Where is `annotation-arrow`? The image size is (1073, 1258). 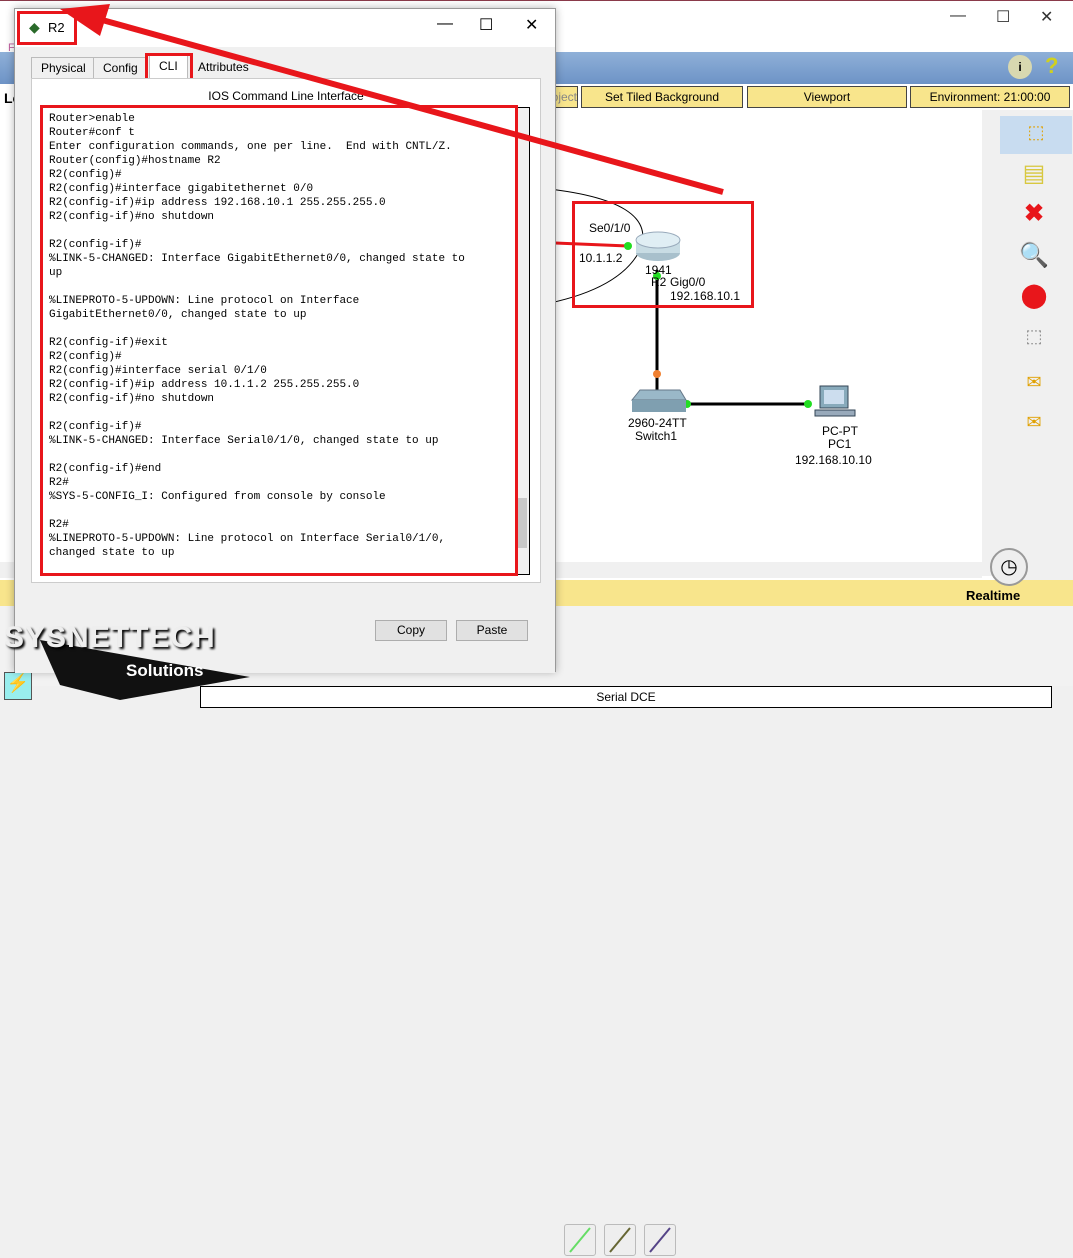 annotation-arrow is located at coordinates (392, 99).